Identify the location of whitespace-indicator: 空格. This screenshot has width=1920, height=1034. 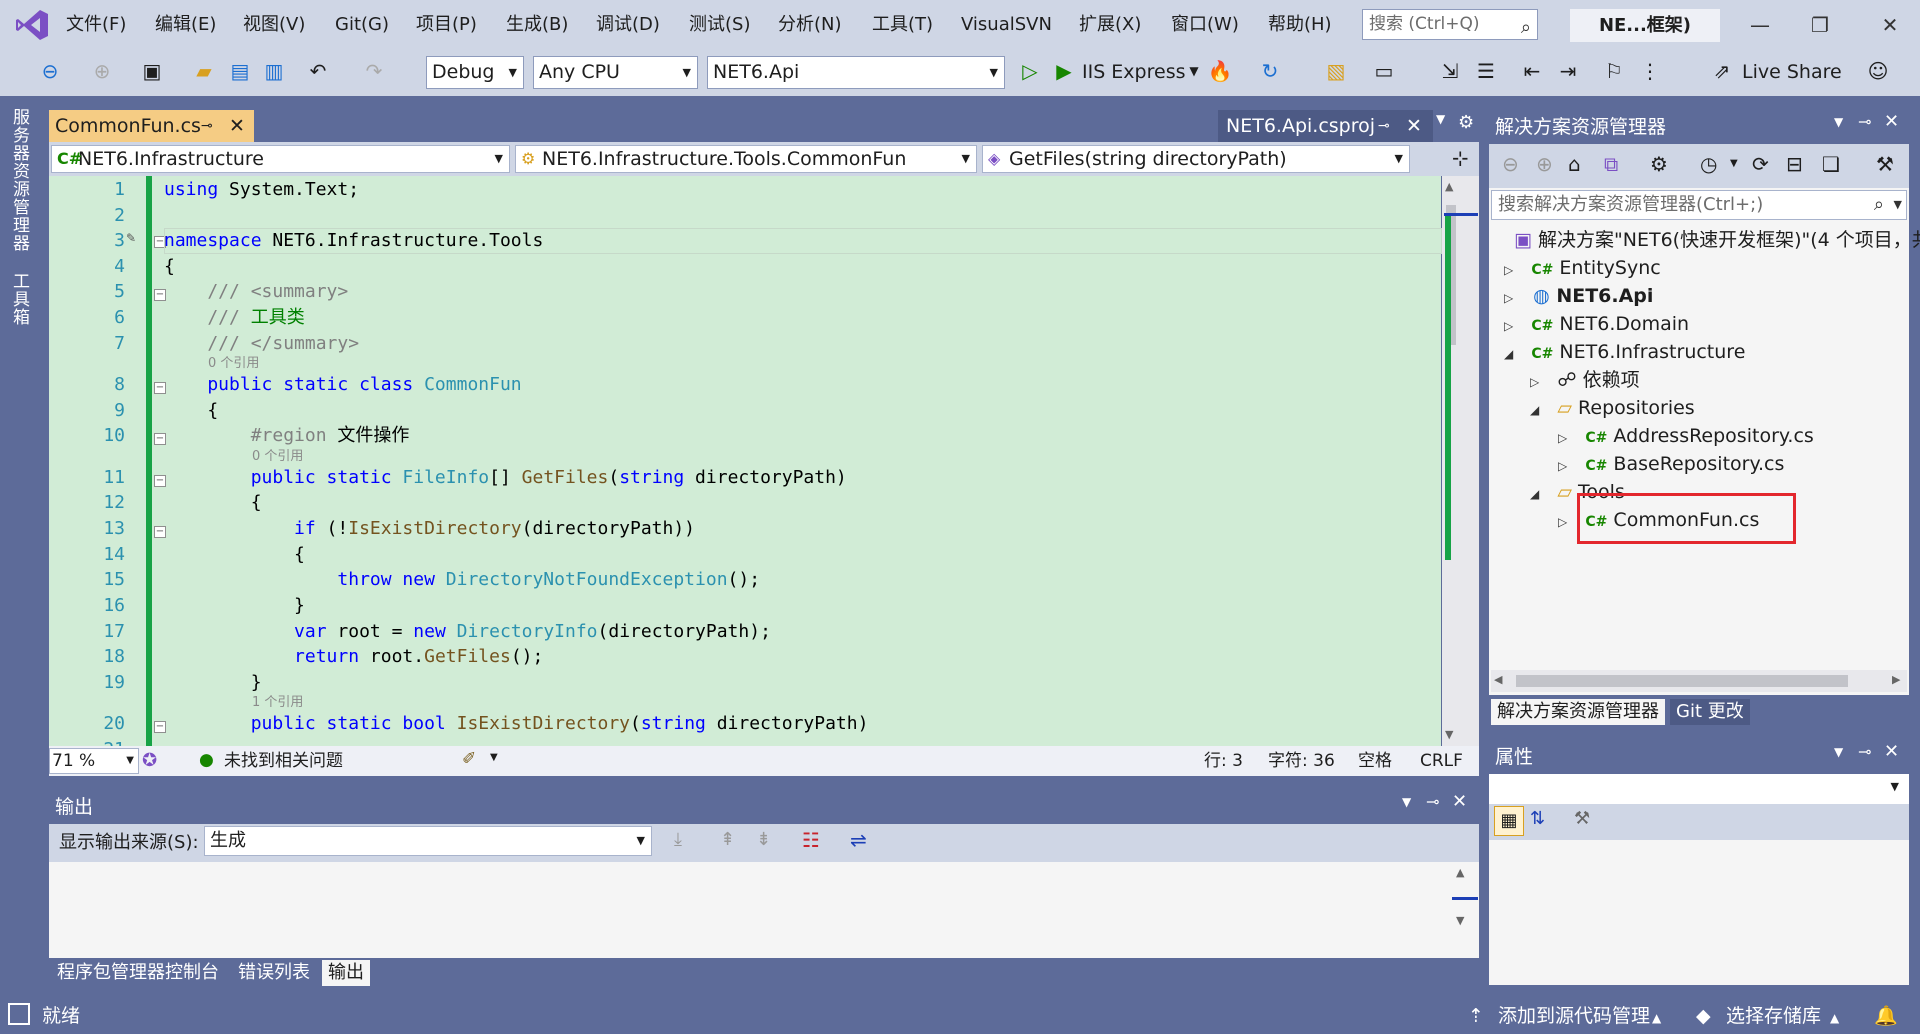
(1375, 761).